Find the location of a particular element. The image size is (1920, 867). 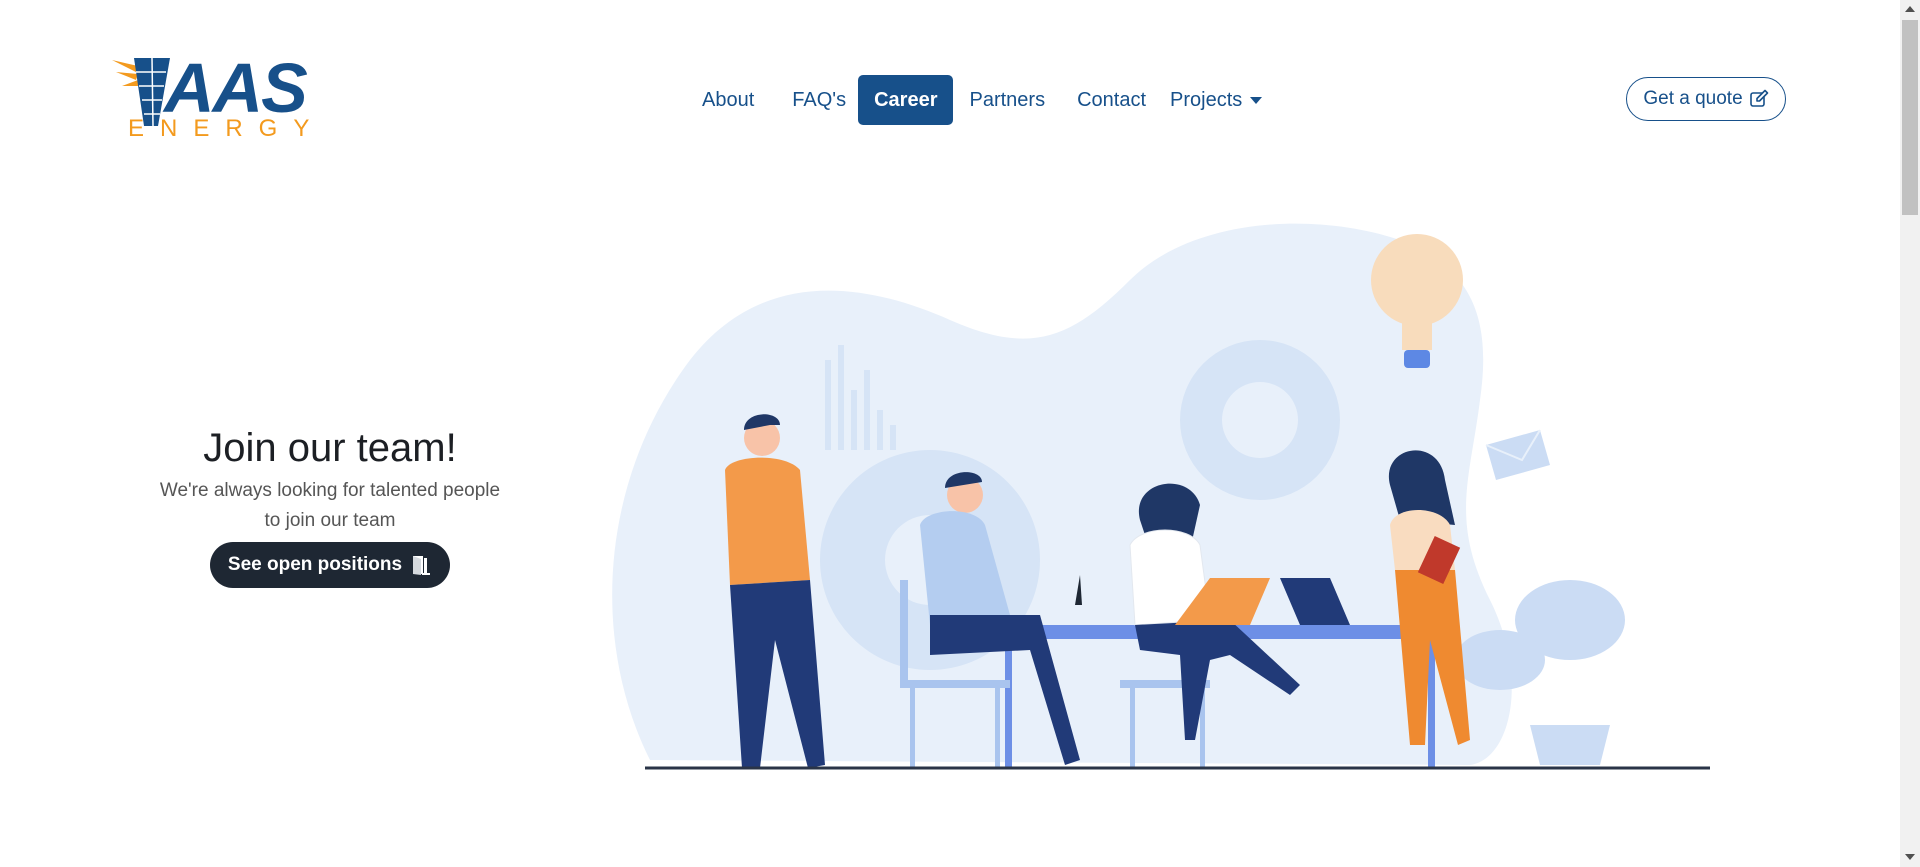

edit-icon is located at coordinates (1758, 98).